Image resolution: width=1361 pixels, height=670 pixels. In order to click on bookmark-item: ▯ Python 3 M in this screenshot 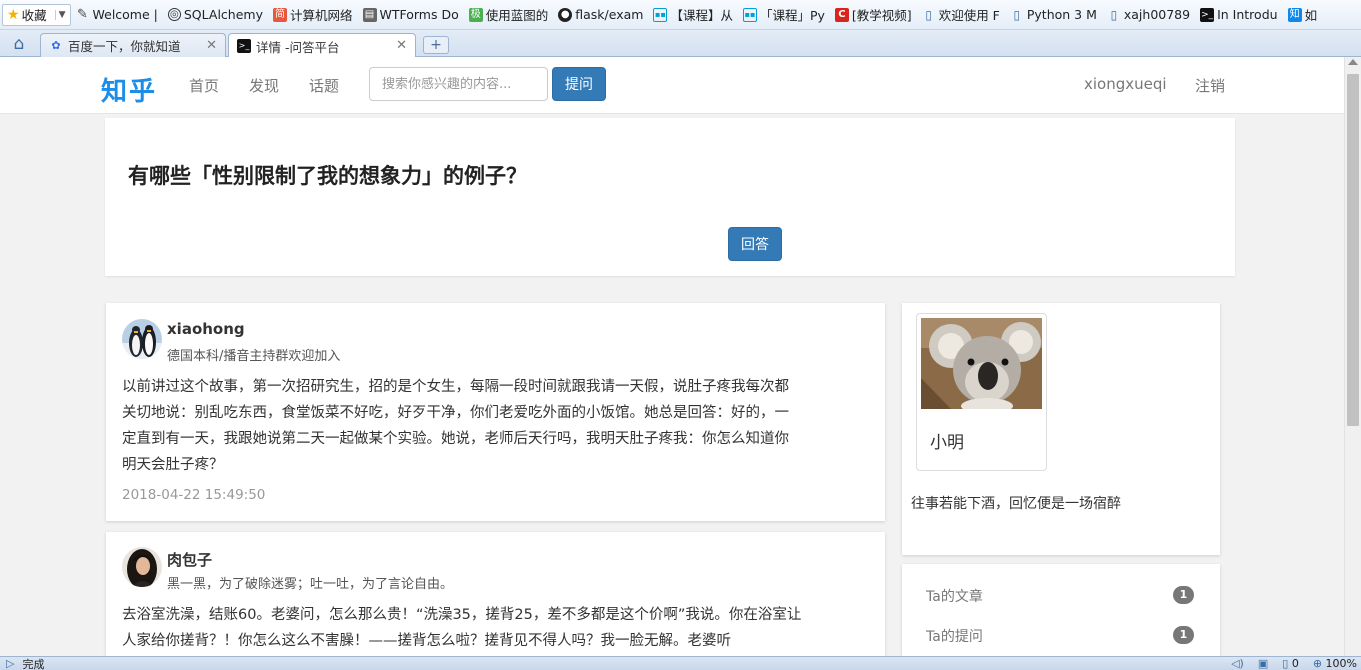, I will do `click(1053, 14)`.